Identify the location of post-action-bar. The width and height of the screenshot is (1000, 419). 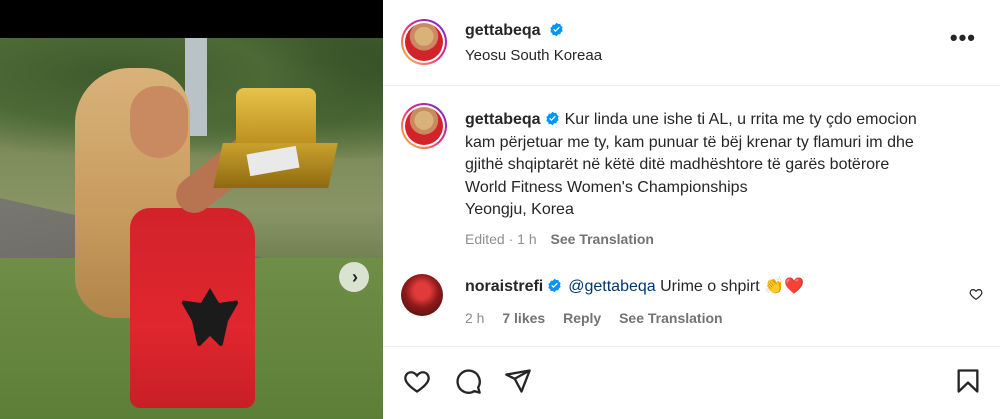
(691, 382).